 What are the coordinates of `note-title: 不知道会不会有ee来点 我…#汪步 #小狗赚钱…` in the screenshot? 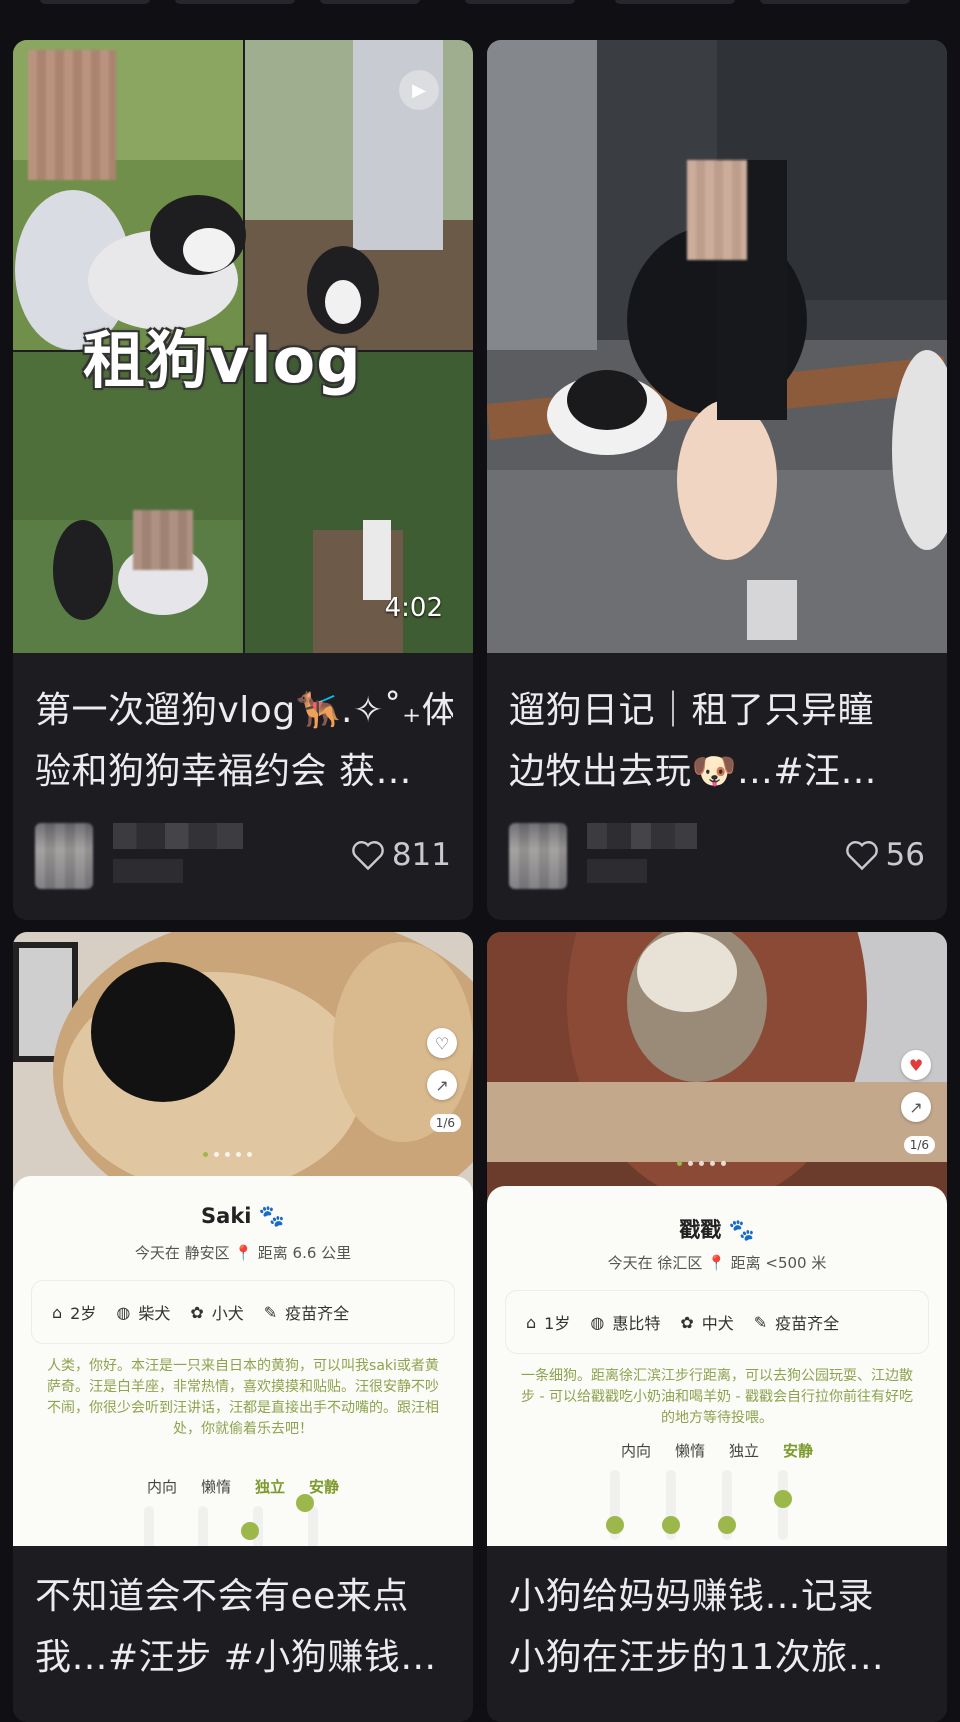 It's located at (244, 1627).